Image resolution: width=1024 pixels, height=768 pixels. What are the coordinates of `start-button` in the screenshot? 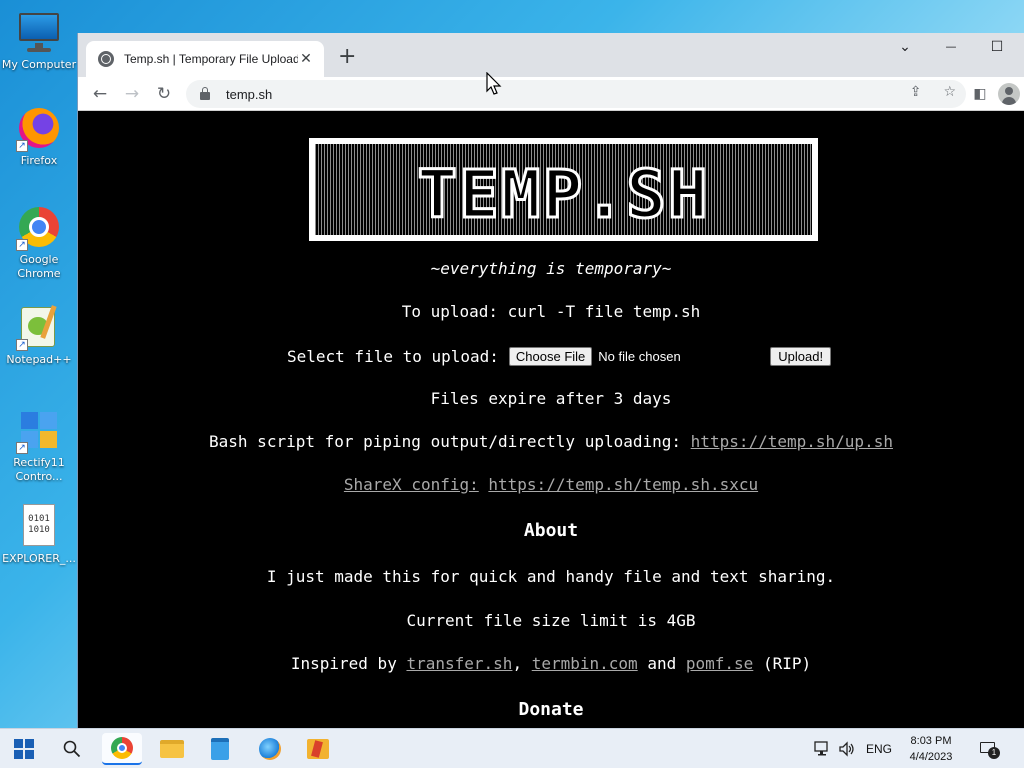 It's located at (24, 749).